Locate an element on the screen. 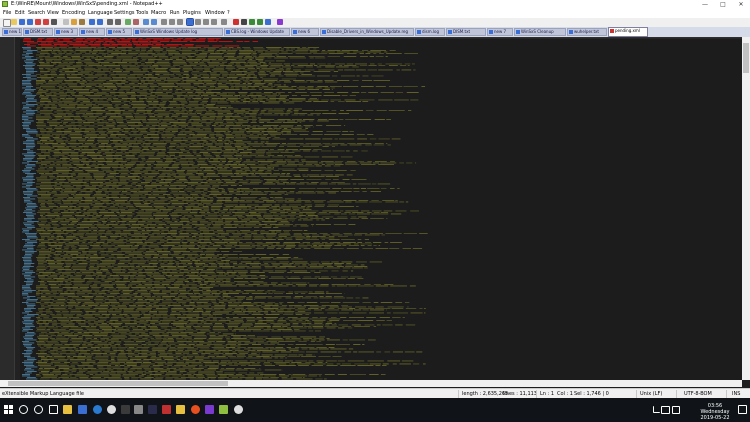 The height and width of the screenshot is (422, 750). menu-view: View is located at coordinates (53, 13).